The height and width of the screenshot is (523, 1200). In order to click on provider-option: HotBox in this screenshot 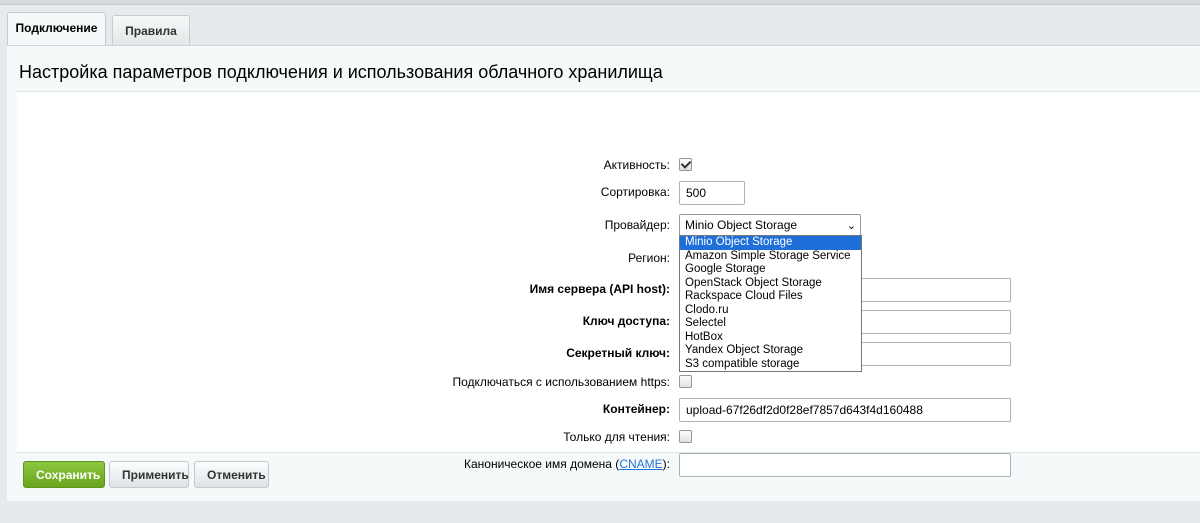, I will do `click(770, 338)`.